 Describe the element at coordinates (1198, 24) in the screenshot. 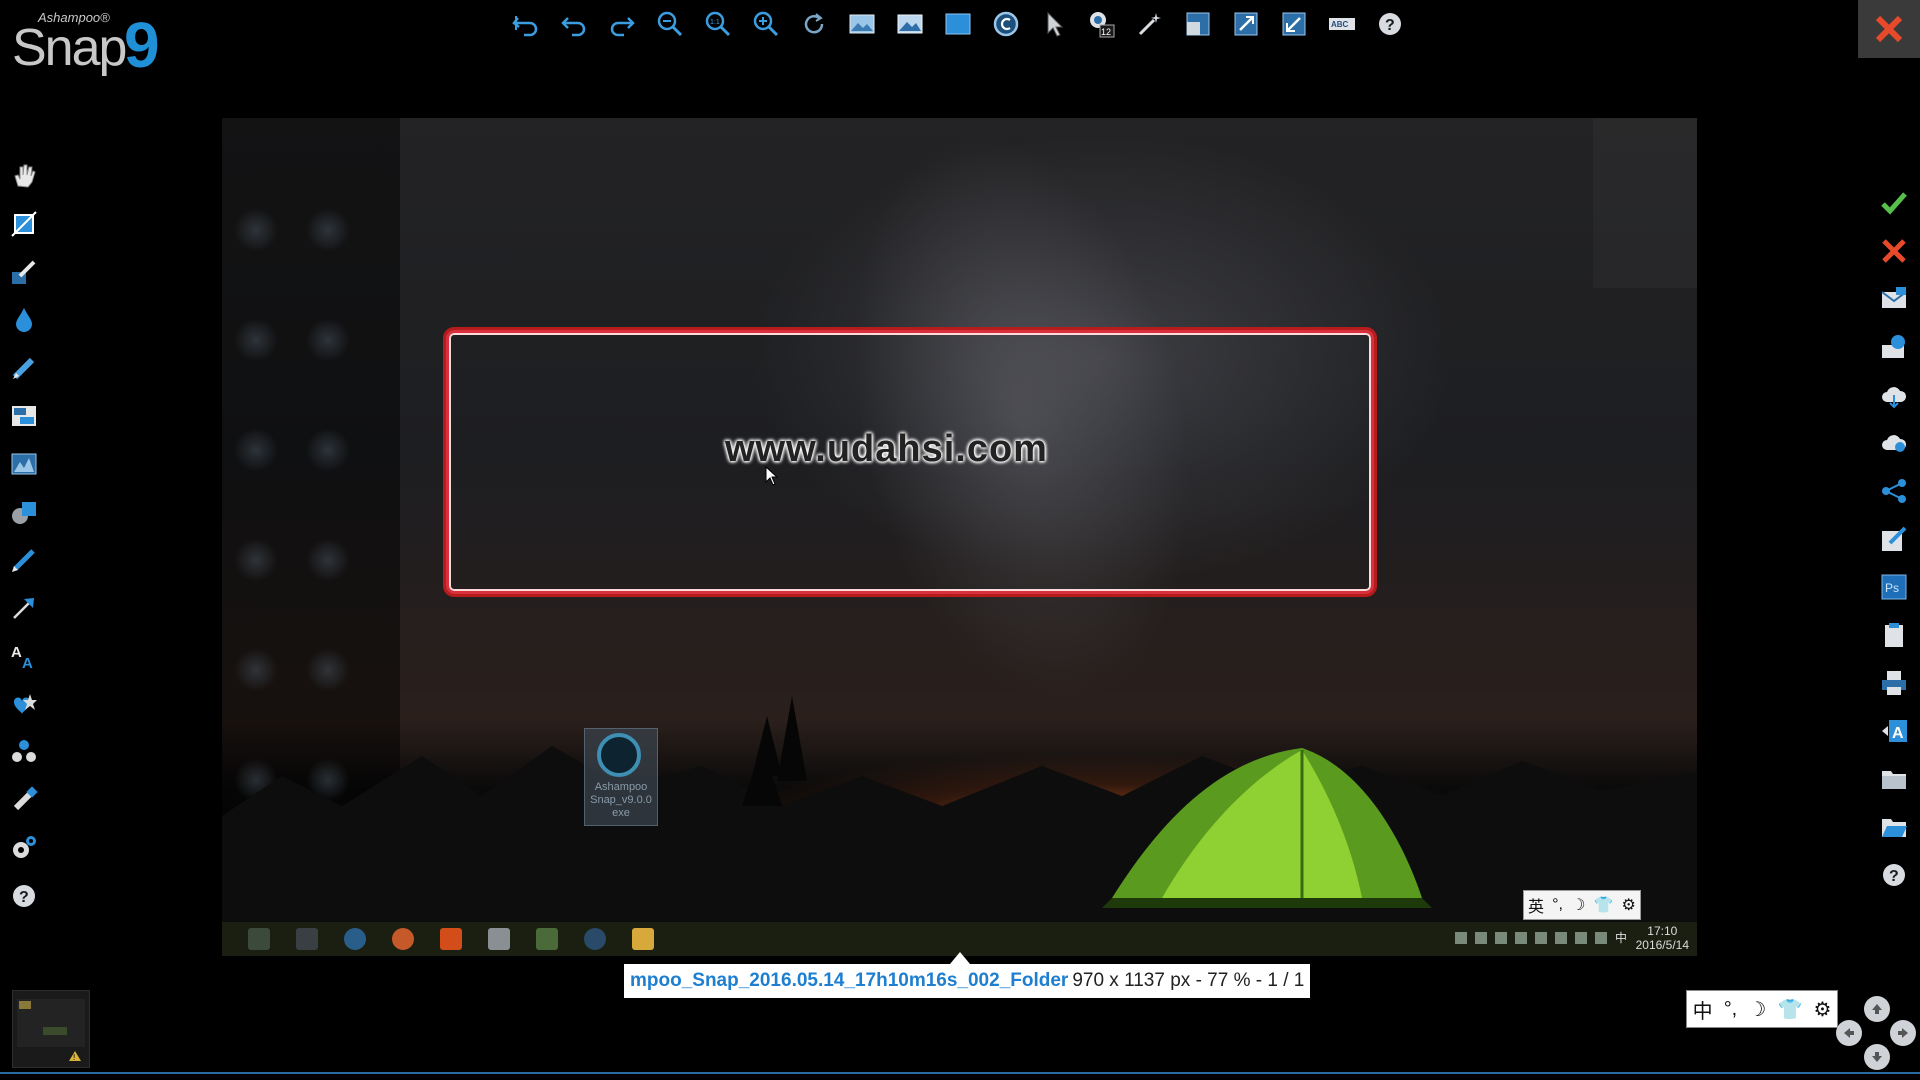

I see `resize-button` at that location.